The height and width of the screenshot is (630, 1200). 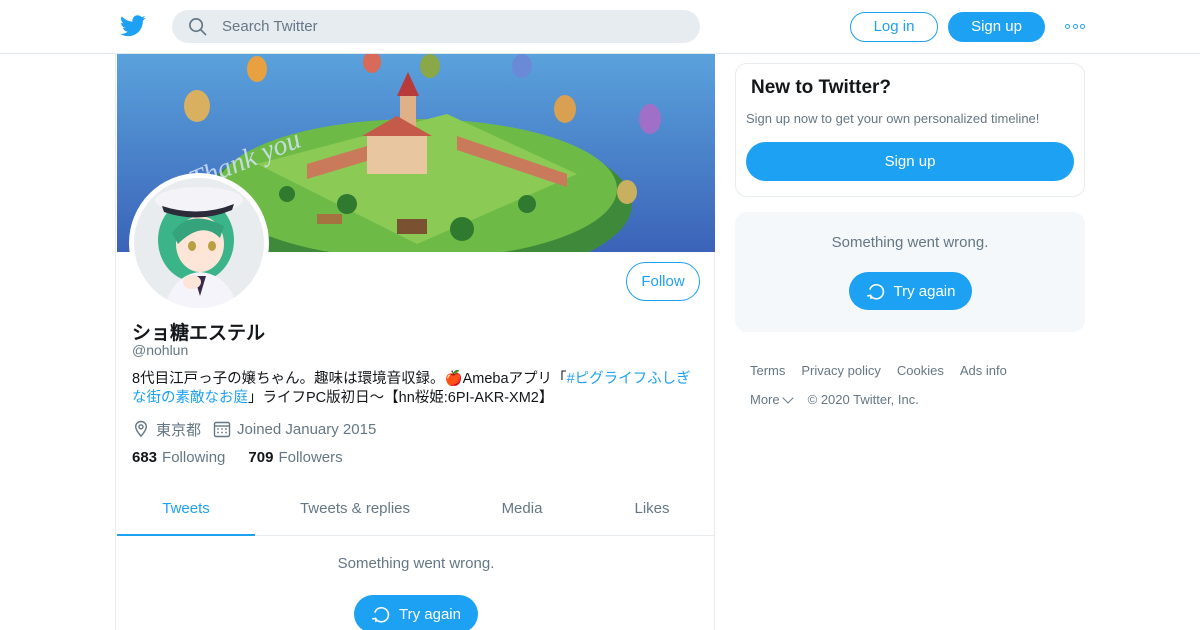 What do you see at coordinates (894, 27) in the screenshot?
I see `login-button: Log in` at bounding box center [894, 27].